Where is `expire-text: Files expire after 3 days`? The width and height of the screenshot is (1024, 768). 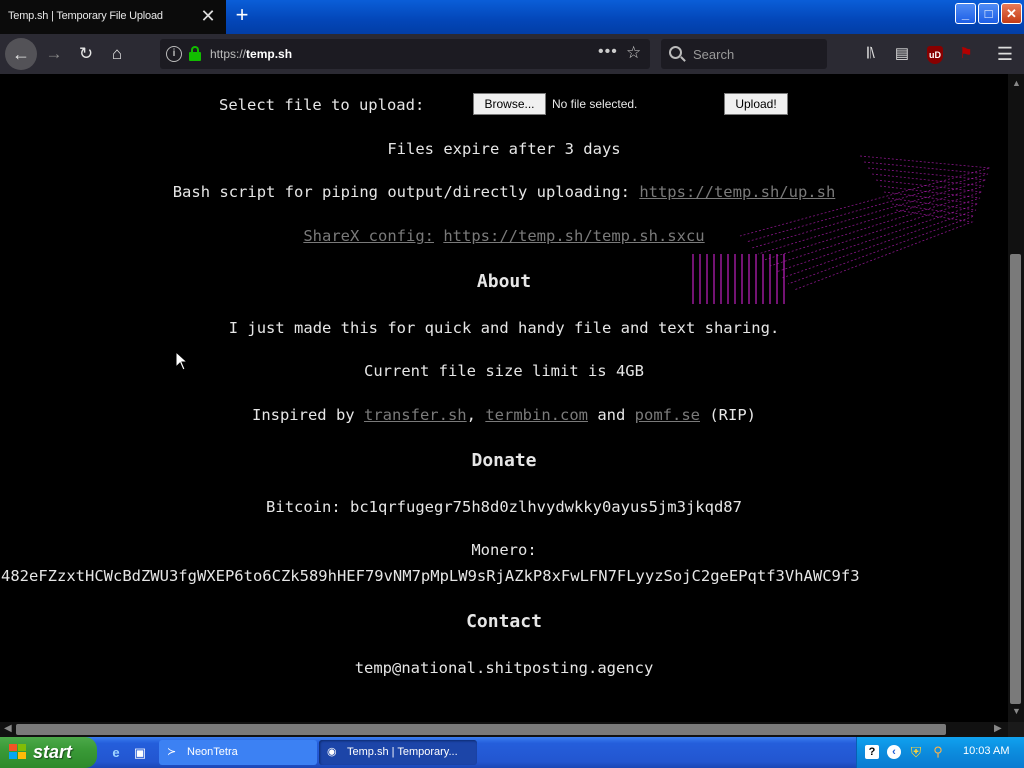 expire-text: Files expire after 3 days is located at coordinates (504, 149).